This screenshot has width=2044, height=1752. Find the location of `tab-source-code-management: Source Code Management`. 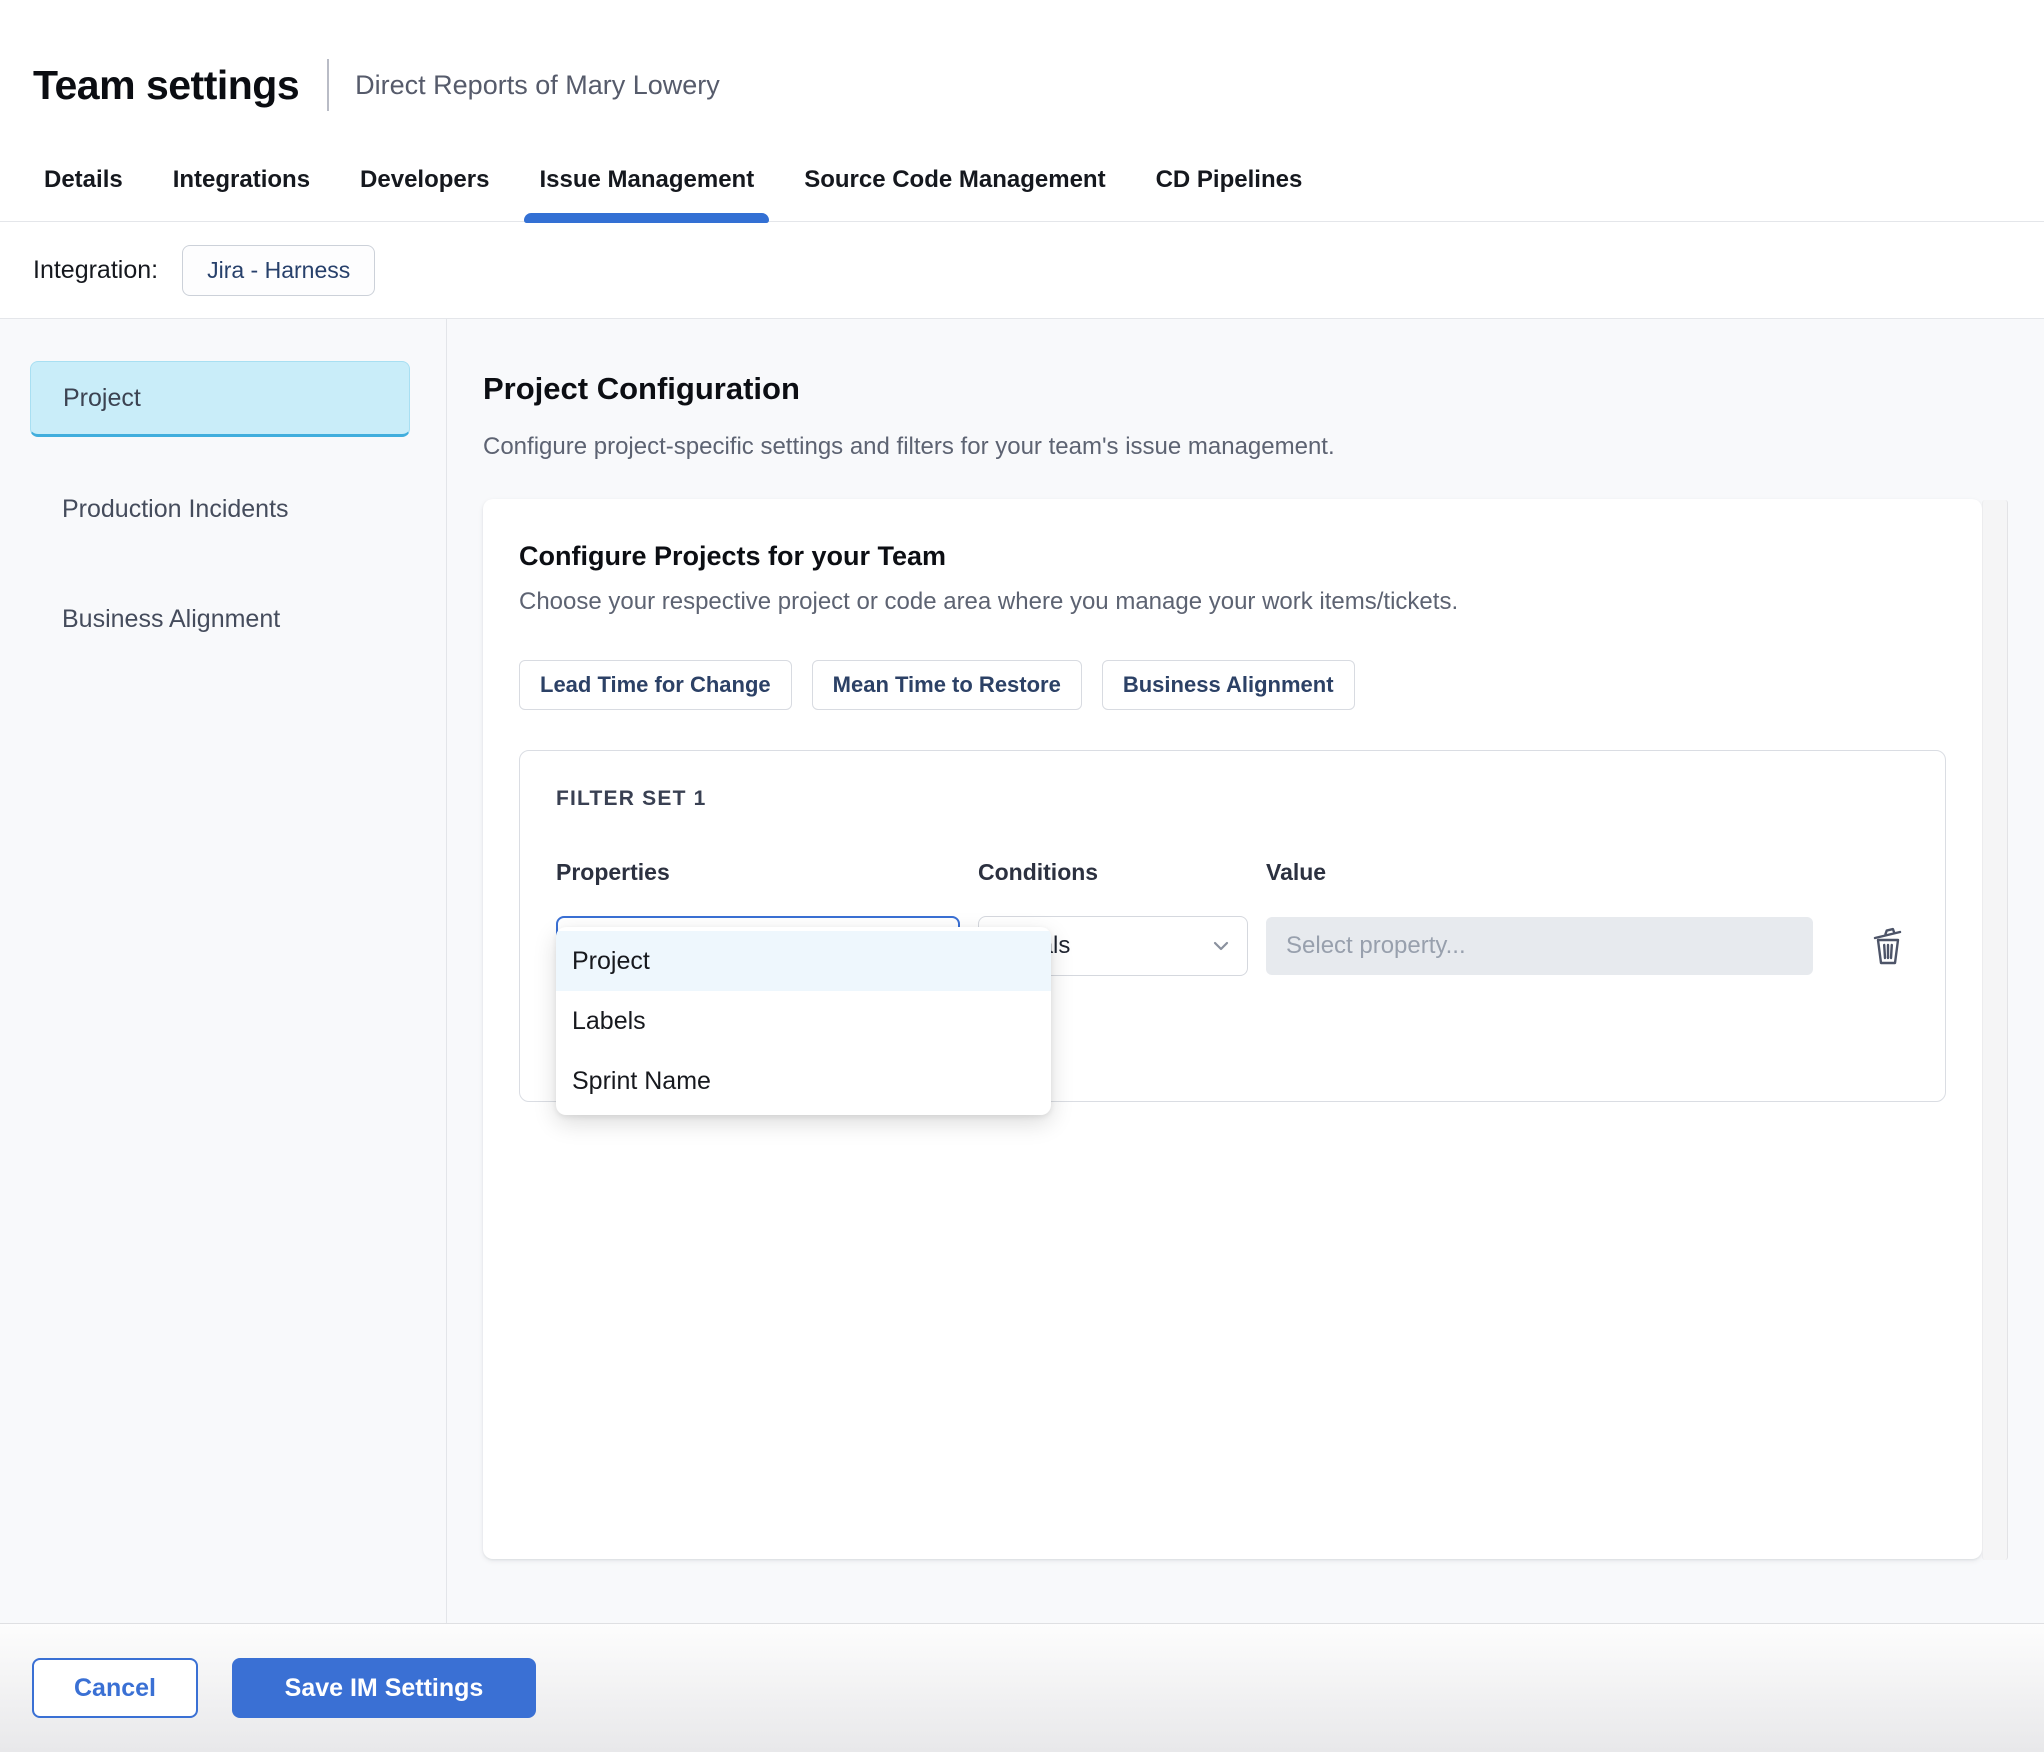

tab-source-code-management: Source Code Management is located at coordinates (954, 191).